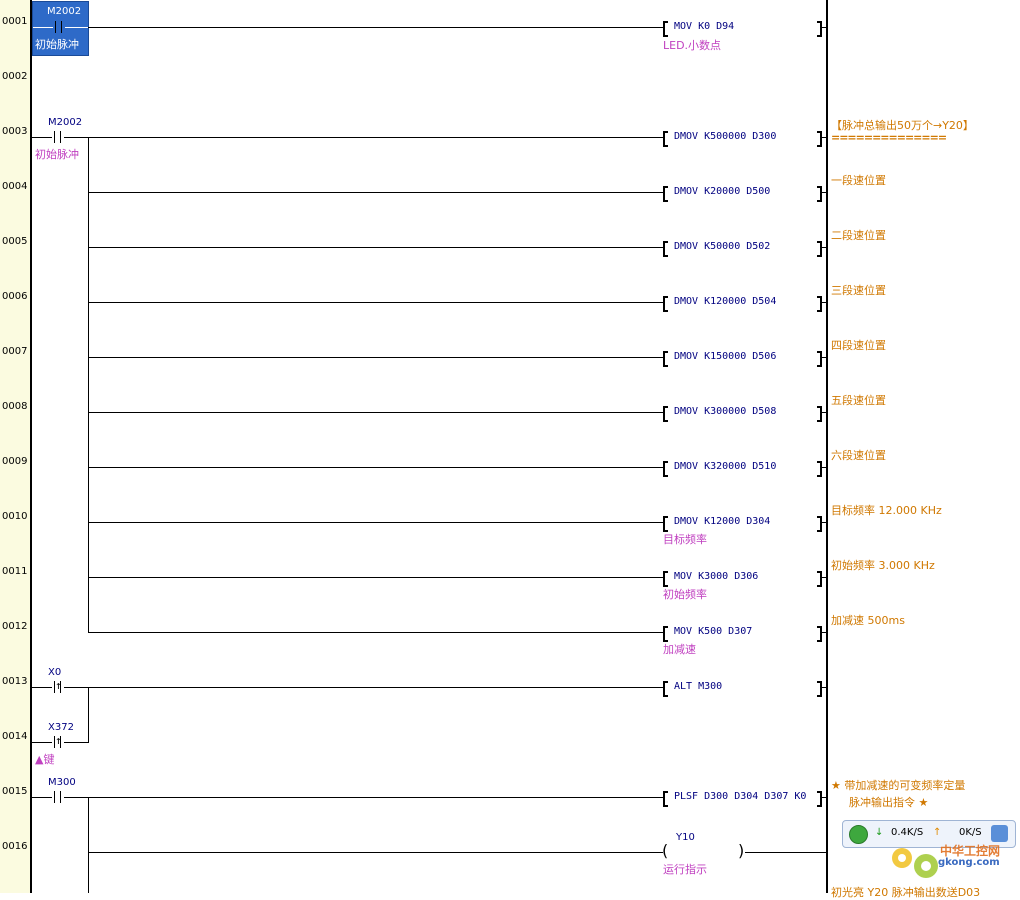 Image resolution: width=1020 pixels, height=900 pixels. Describe the element at coordinates (898, 785) in the screenshot. I see `rung-comment: ★ 带加减速的可变频率定量` at that location.